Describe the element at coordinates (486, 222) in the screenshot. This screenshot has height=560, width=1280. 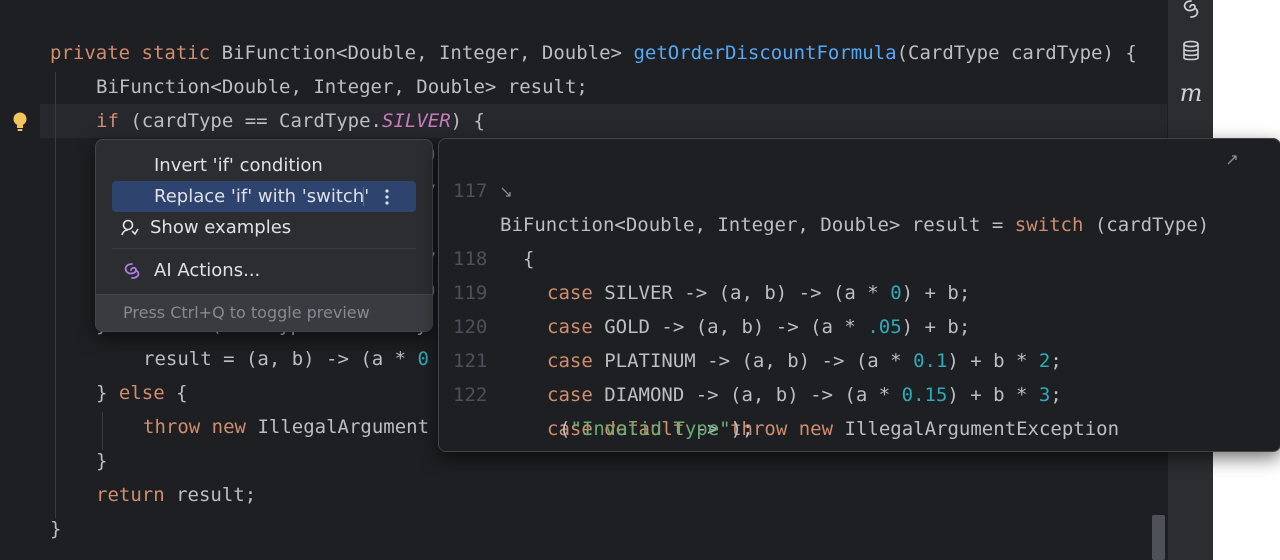
I see `preview-line: {` at that location.